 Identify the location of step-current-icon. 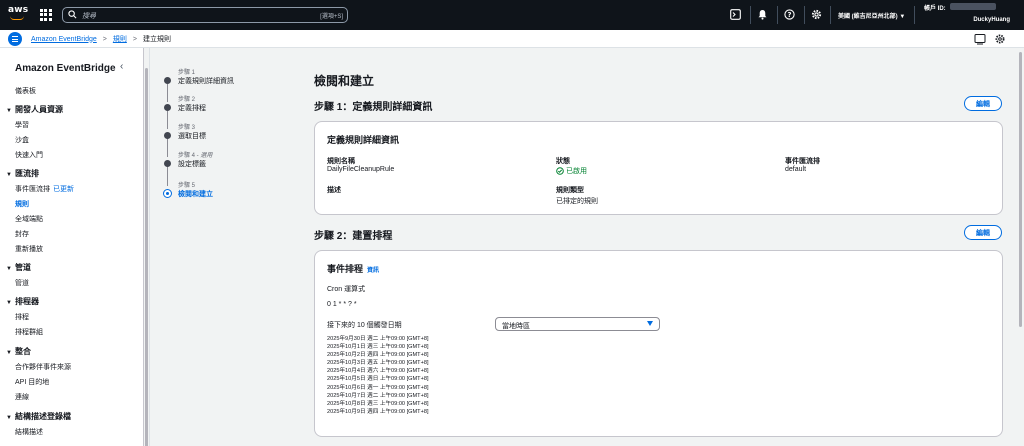
(167, 193).